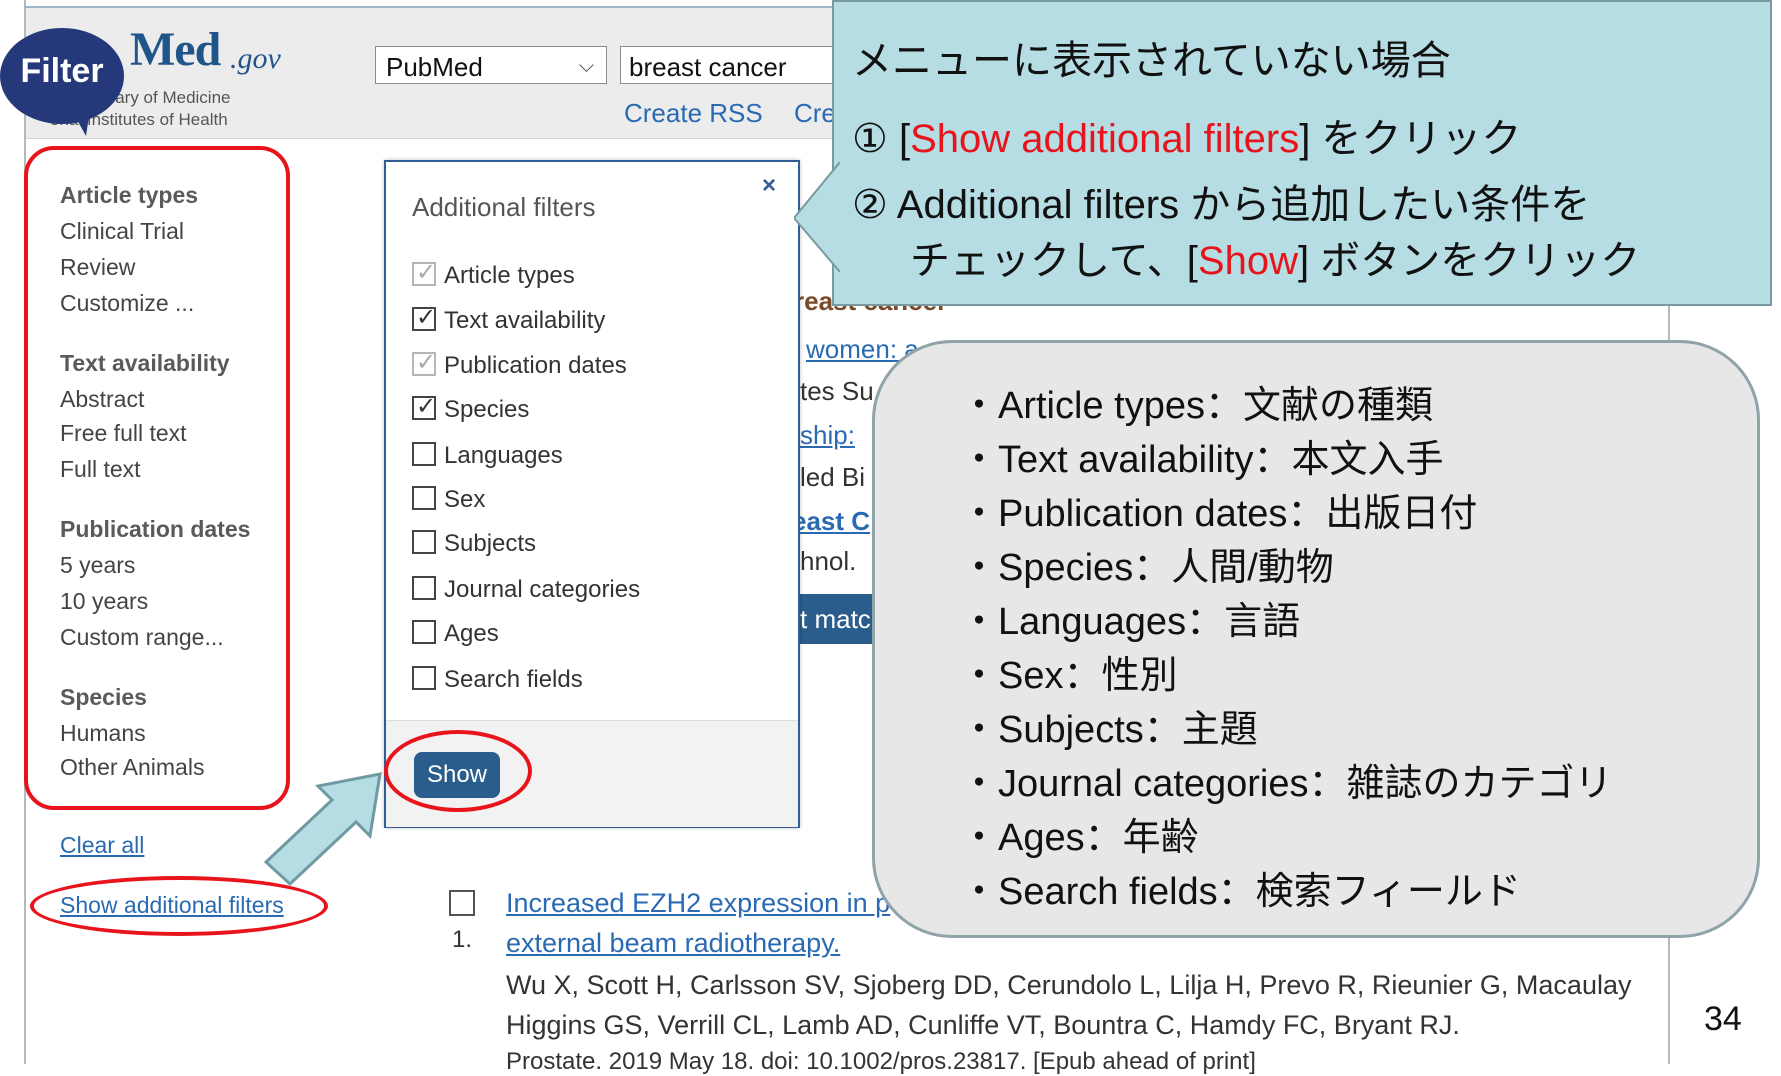 This screenshot has width=1781, height=1076. What do you see at coordinates (424, 632) in the screenshot?
I see `checkbox-ages` at bounding box center [424, 632].